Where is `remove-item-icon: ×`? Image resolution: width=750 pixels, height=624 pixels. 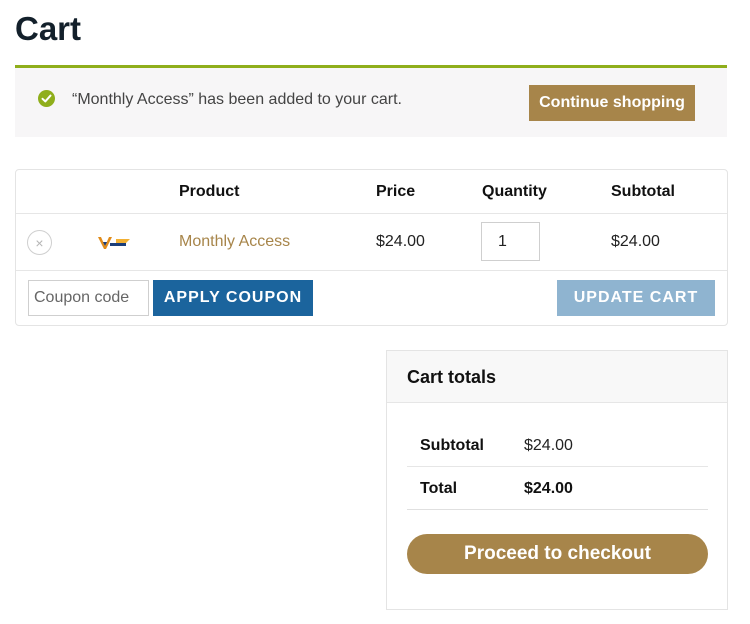 remove-item-icon: × is located at coordinates (39, 242).